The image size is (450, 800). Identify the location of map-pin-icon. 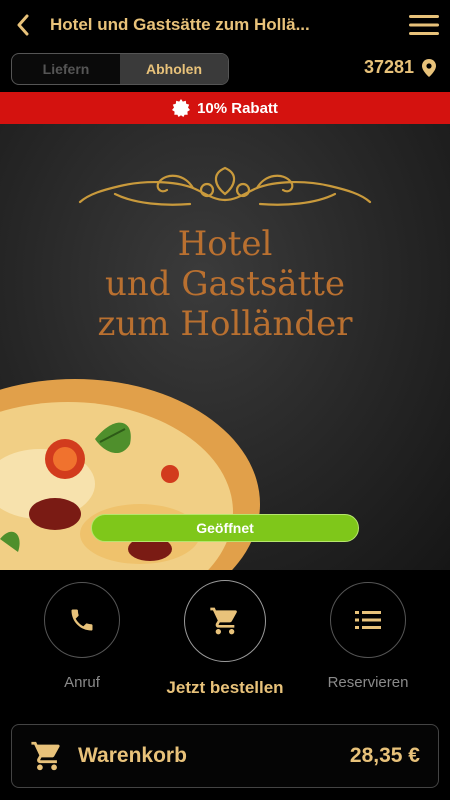
(429, 67).